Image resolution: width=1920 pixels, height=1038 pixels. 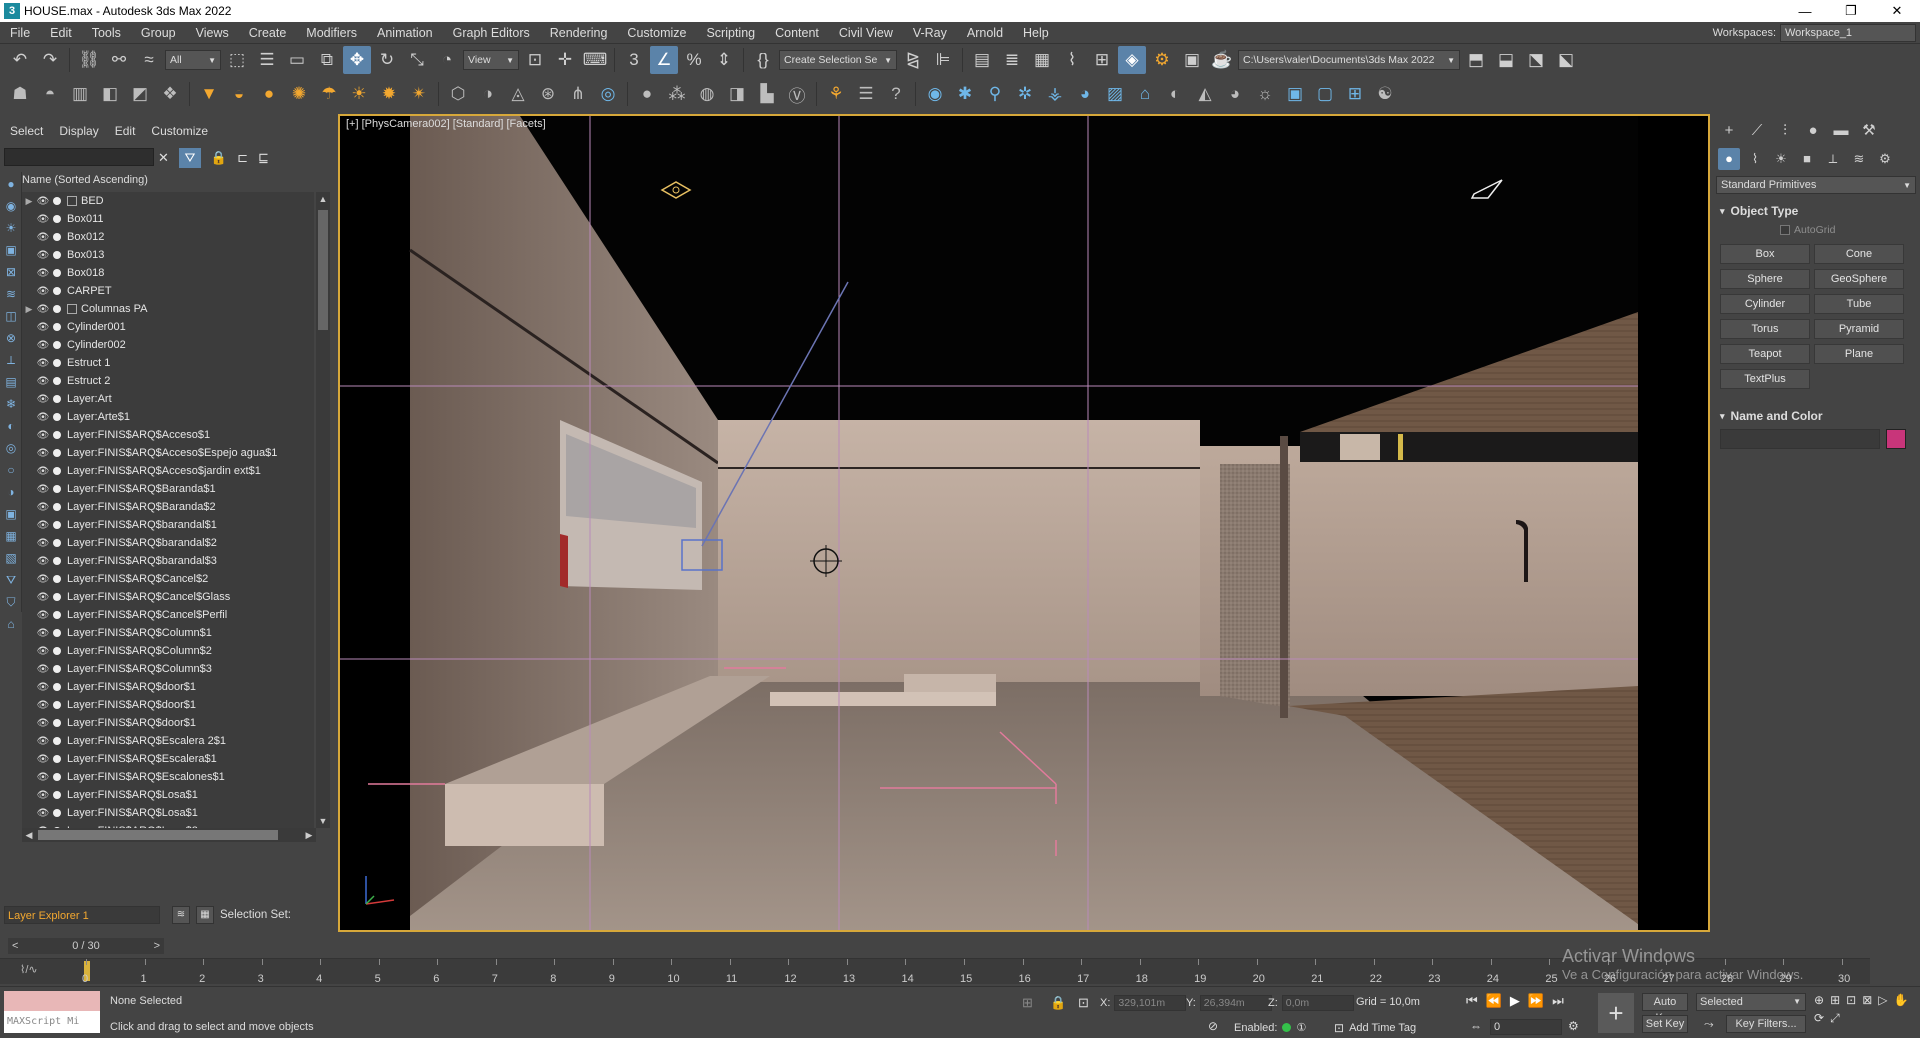 I want to click on default-in-out-tangents-icon: ⤳, so click(x=1709, y=1024).